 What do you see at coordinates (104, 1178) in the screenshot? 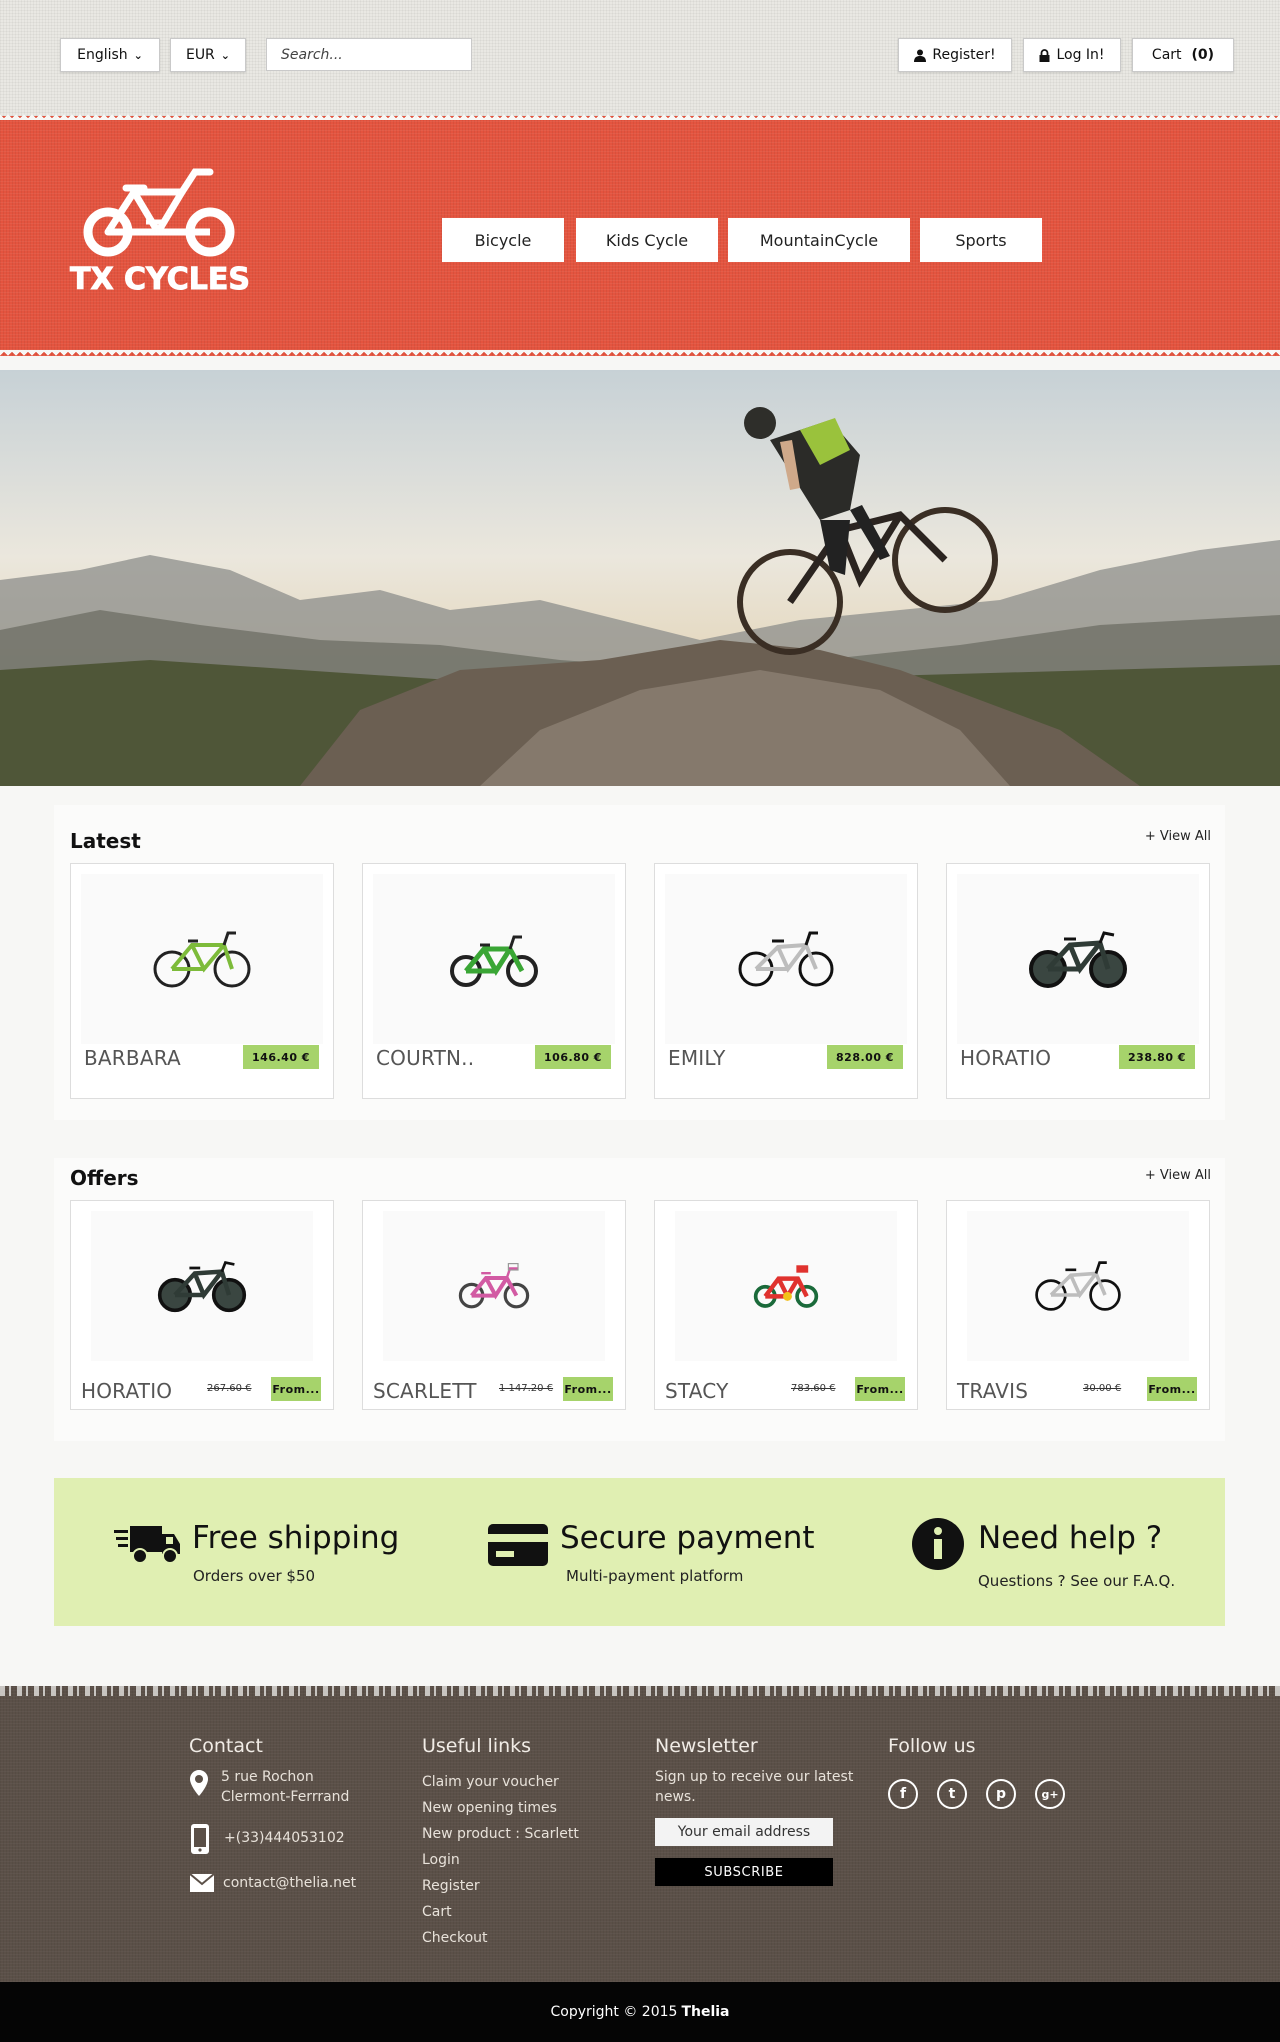
I see `offers-title: Offers` at bounding box center [104, 1178].